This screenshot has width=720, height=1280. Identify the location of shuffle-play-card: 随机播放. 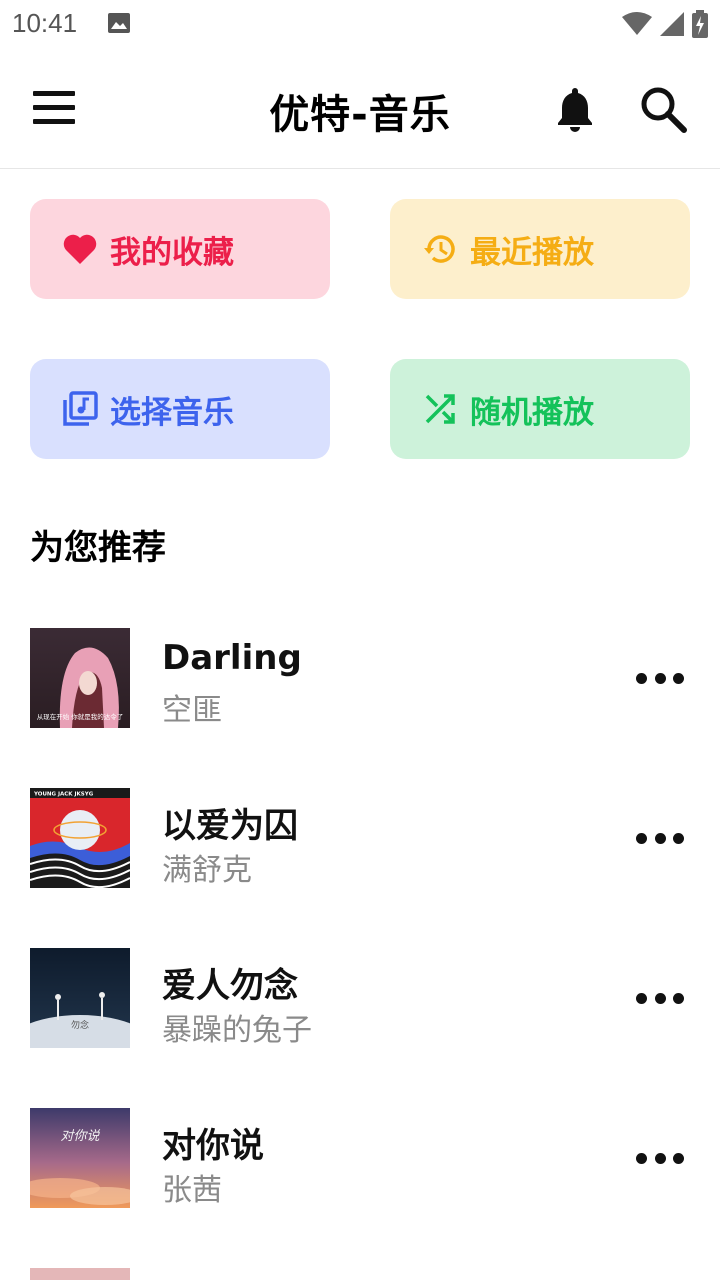
(540, 409).